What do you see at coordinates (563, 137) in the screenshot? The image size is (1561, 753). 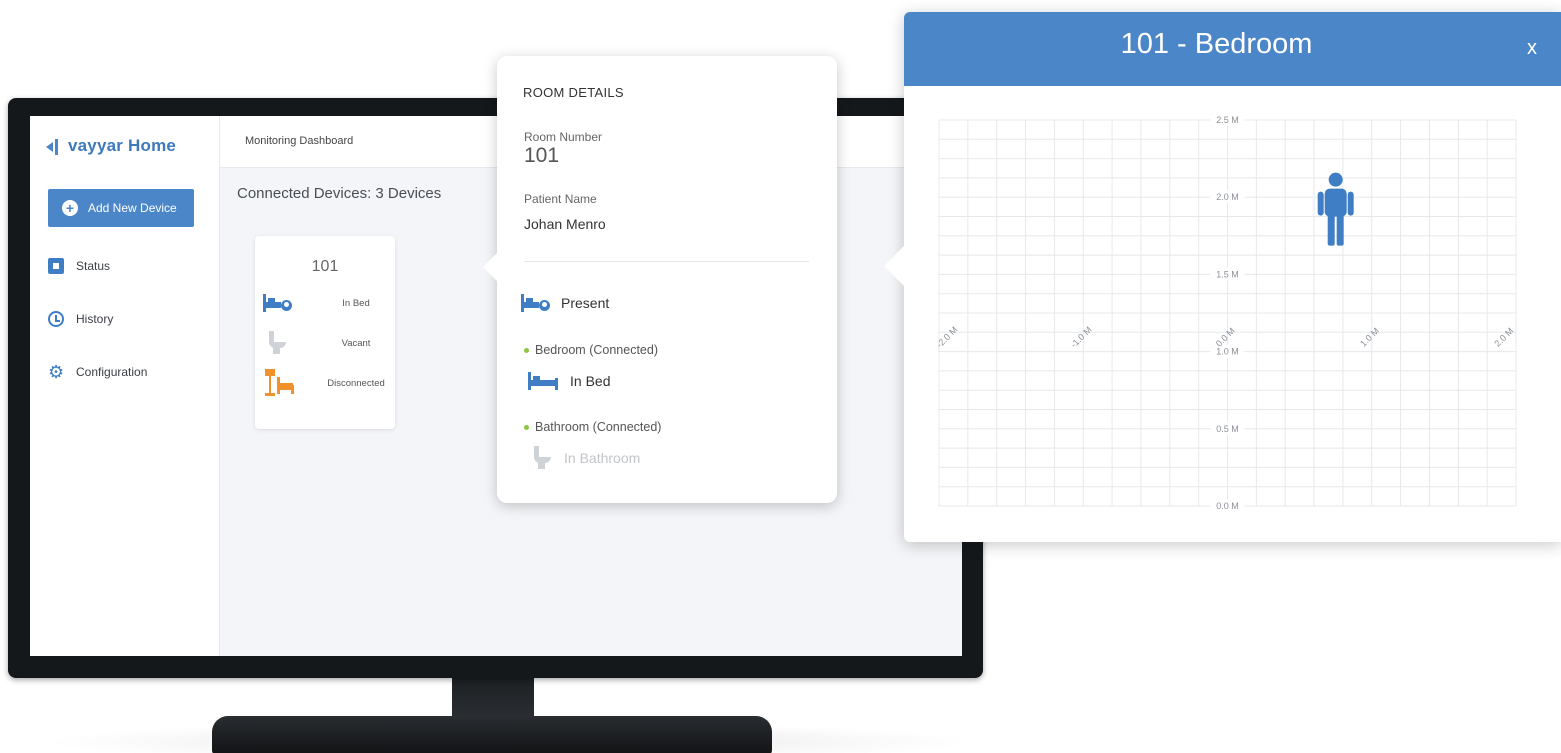 I see `room-number-label: Room Number` at bounding box center [563, 137].